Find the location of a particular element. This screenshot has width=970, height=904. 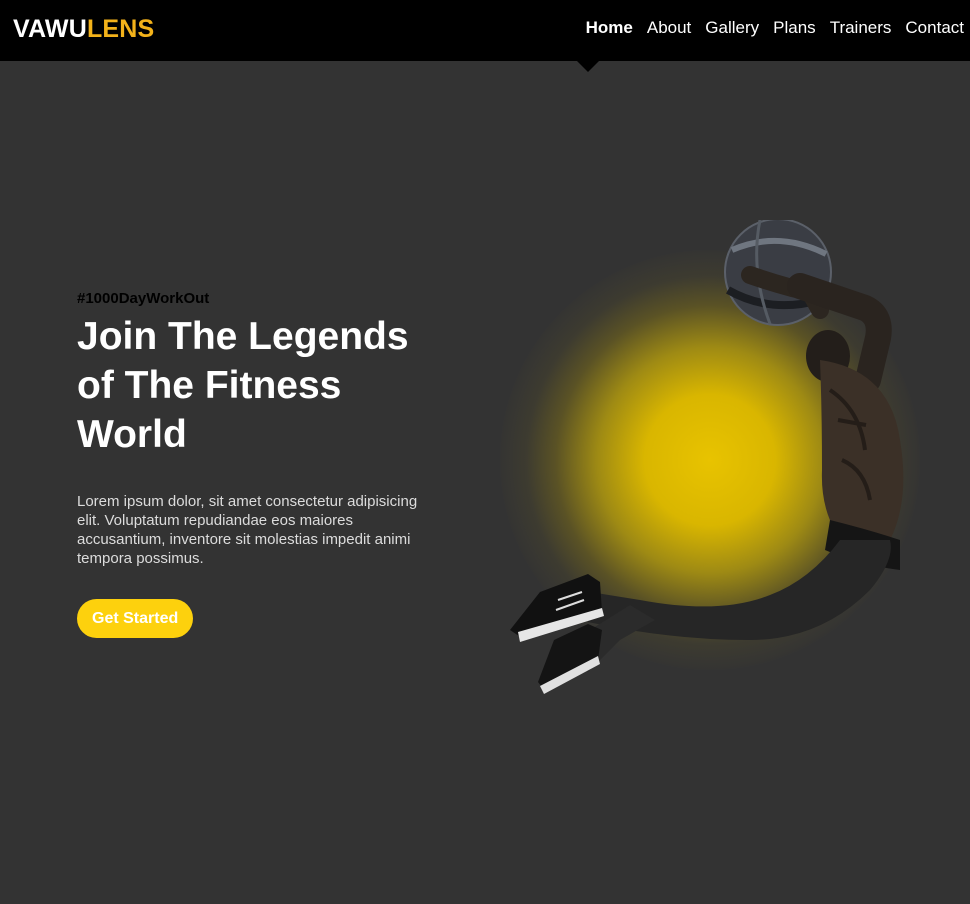

hero-hashtag: #1000DayWorkOut is located at coordinates (143, 298).